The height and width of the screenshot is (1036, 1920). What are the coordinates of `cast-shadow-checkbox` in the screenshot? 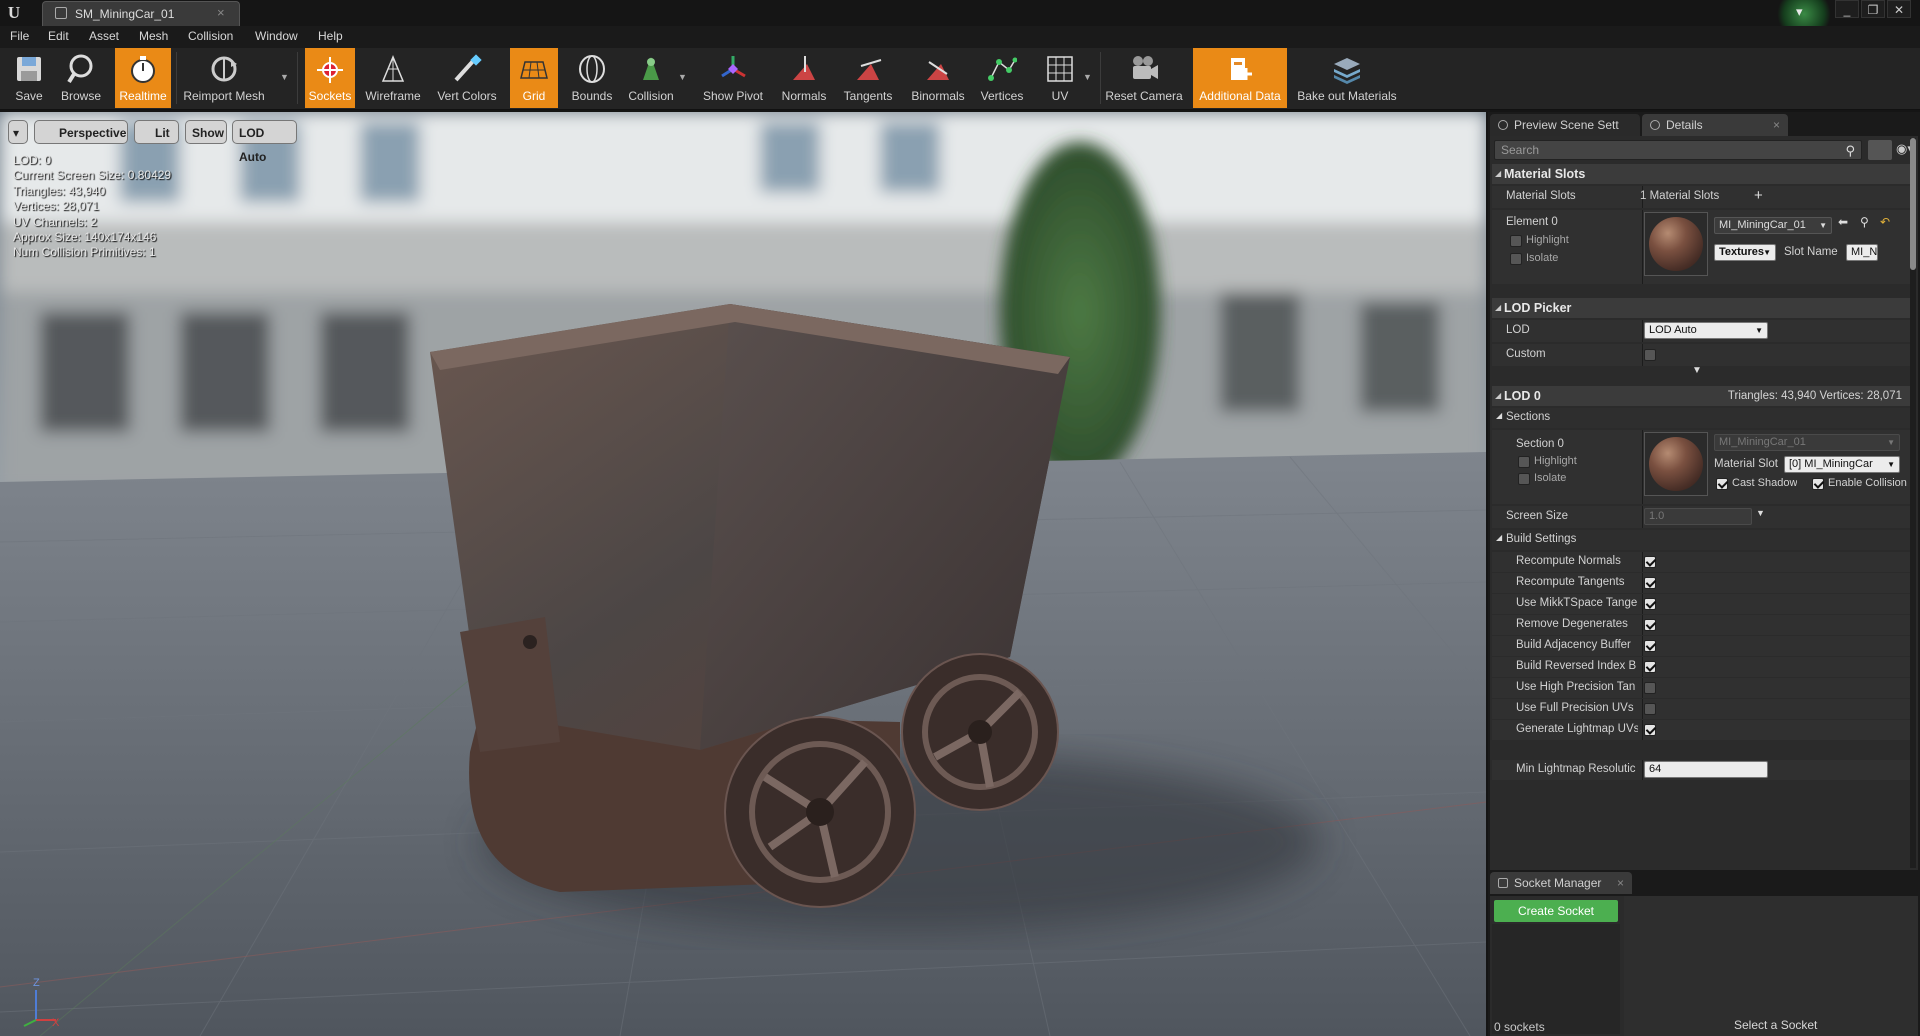 It's located at (1722, 484).